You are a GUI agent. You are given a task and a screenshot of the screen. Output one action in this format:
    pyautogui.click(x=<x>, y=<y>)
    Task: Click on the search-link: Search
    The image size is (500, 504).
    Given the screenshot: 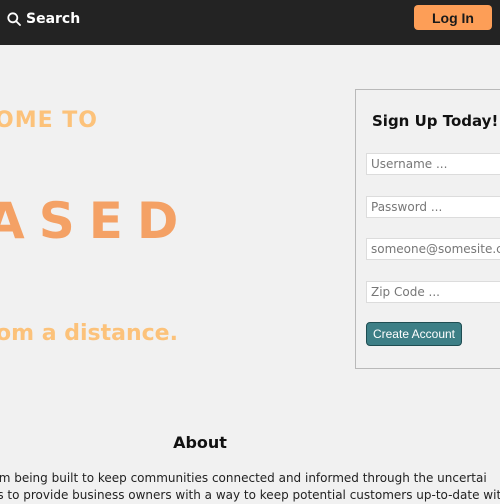 What is the action you would take?
    pyautogui.click(x=43, y=19)
    